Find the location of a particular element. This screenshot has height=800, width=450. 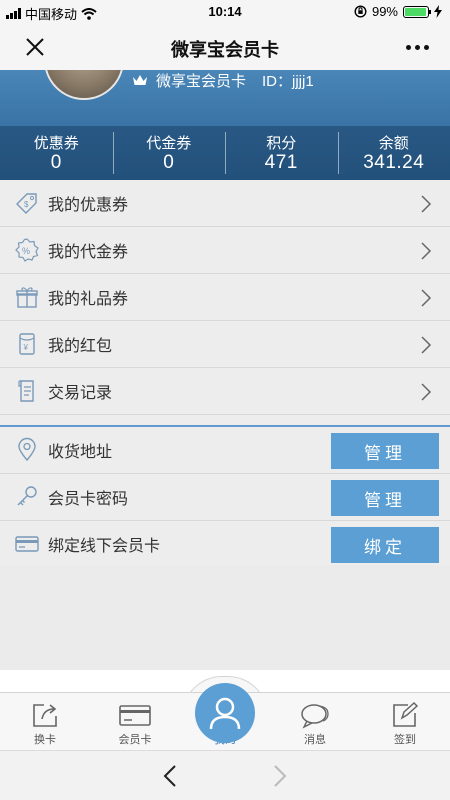

empty-area is located at coordinates (225, 617).